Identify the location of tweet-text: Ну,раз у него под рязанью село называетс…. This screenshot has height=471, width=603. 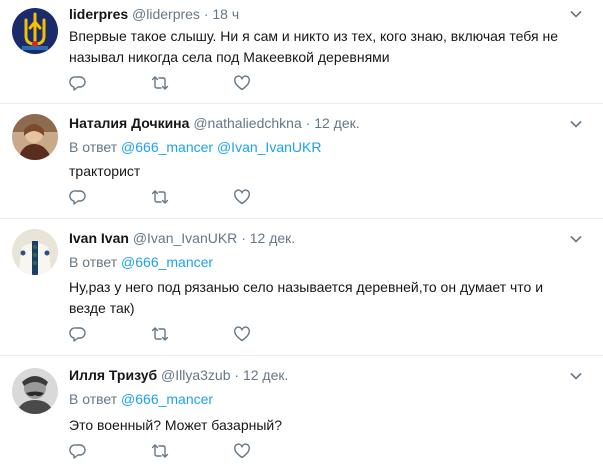
(306, 297).